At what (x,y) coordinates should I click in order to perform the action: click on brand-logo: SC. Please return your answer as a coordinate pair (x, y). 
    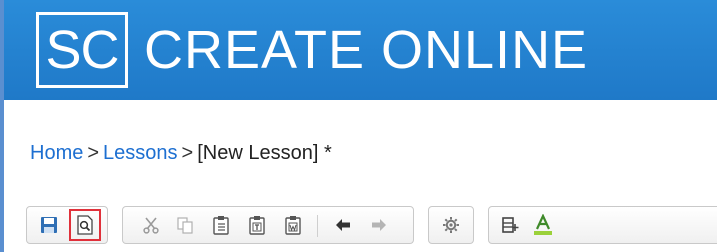
    Looking at the image, I should click on (82, 50).